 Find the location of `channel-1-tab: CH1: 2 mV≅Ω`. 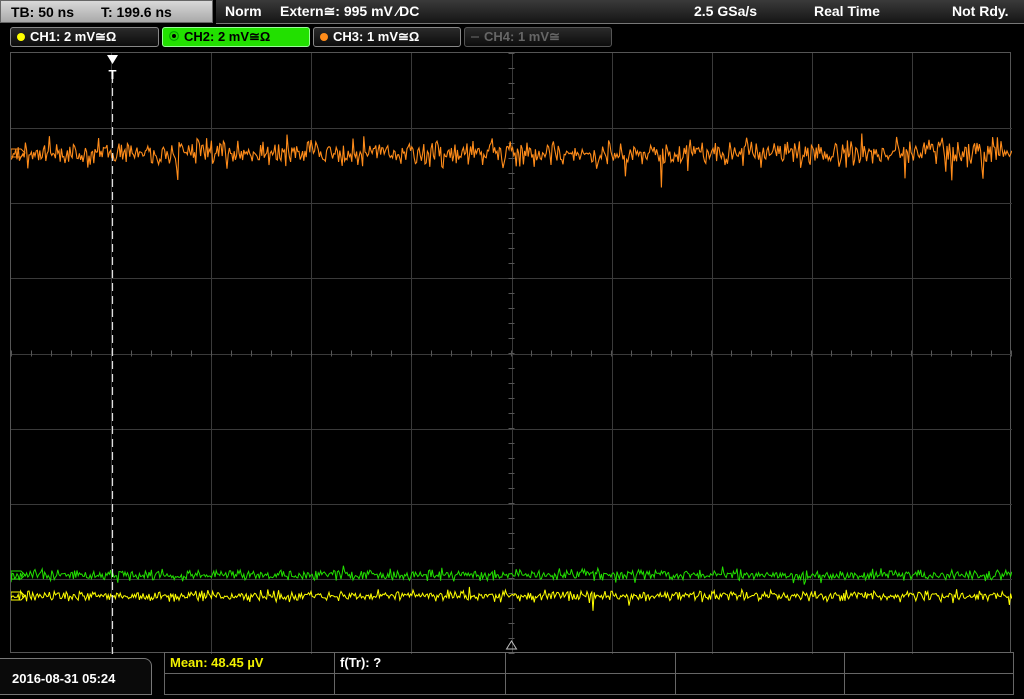

channel-1-tab: CH1: 2 mV≅Ω is located at coordinates (84, 37).